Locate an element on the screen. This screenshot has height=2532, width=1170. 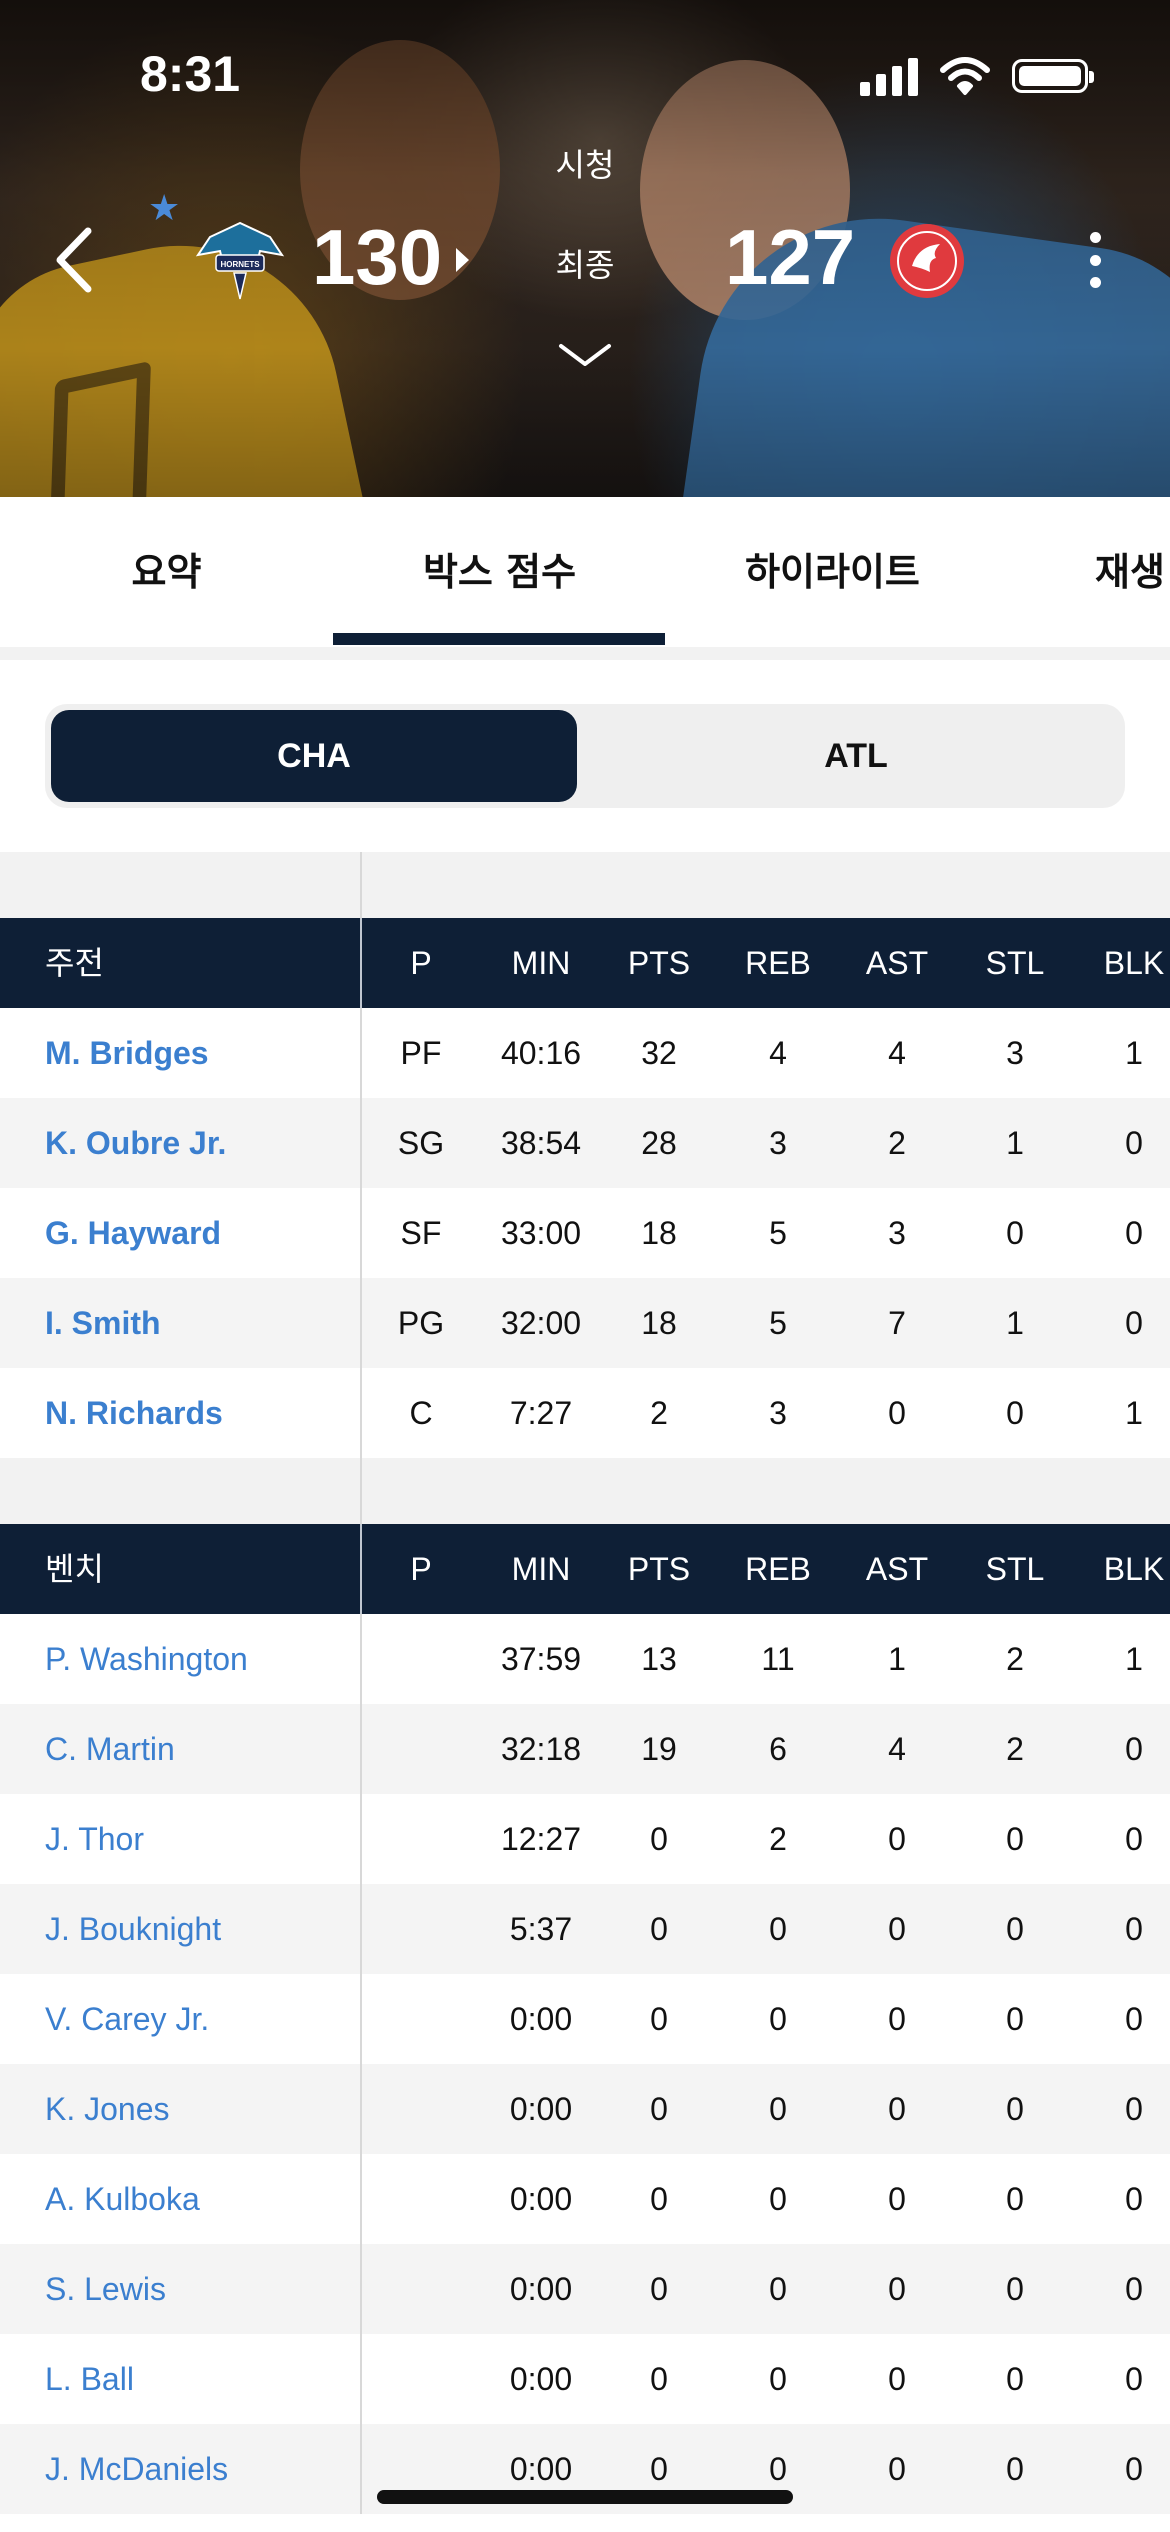
watch-link: 시청 is located at coordinates (585, 163).